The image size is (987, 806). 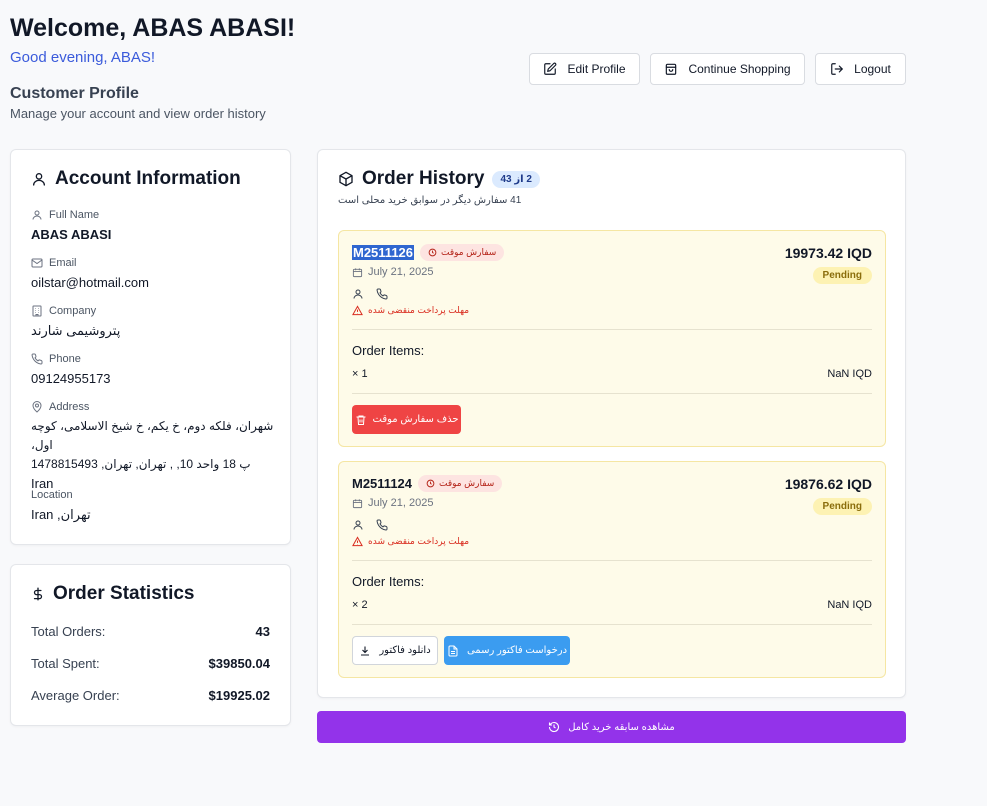 What do you see at coordinates (71, 226) in the screenshot?
I see `full-name-field: Full Name ABAS ABASI` at bounding box center [71, 226].